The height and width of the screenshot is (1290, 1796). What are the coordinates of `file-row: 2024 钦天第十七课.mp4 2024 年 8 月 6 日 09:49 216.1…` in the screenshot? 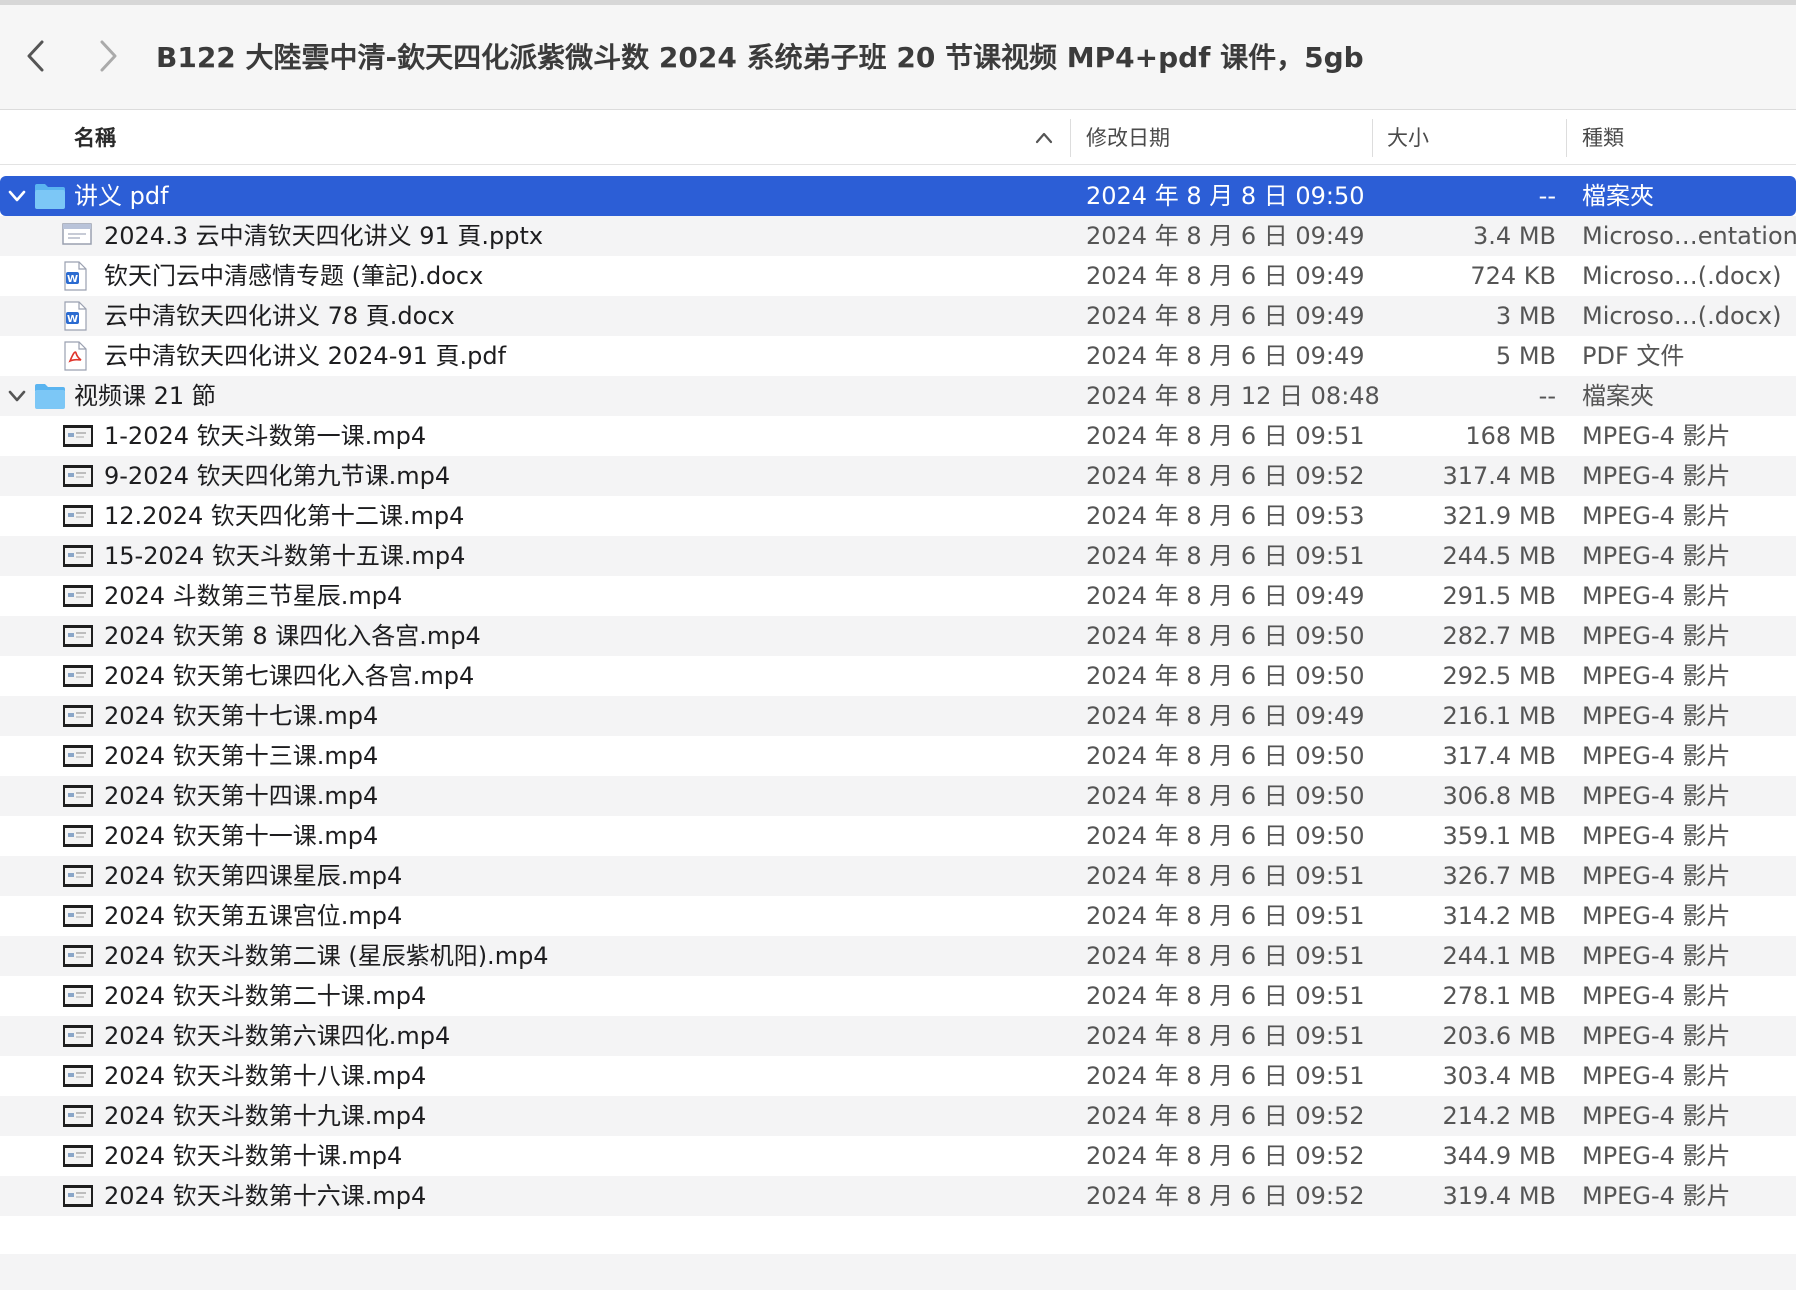 It's located at (898, 716).